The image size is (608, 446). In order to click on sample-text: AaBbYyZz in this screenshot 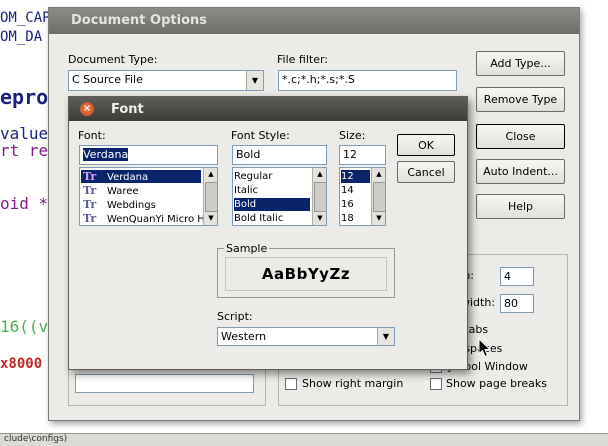, I will do `click(306, 274)`.